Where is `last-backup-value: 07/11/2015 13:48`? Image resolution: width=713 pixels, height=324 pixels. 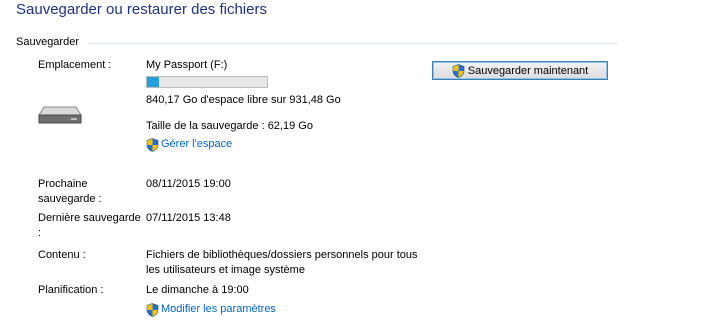 last-backup-value: 07/11/2015 13:48 is located at coordinates (188, 218).